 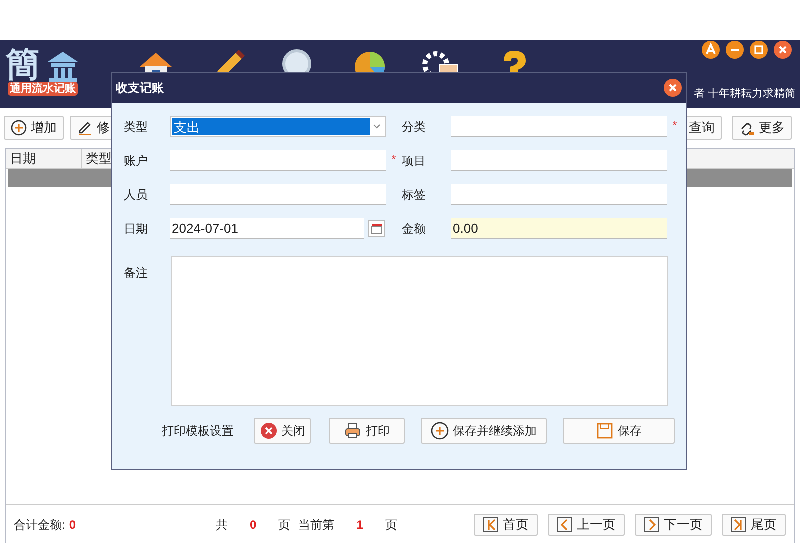 I want to click on dialog-button: 关闭, so click(x=282, y=431).